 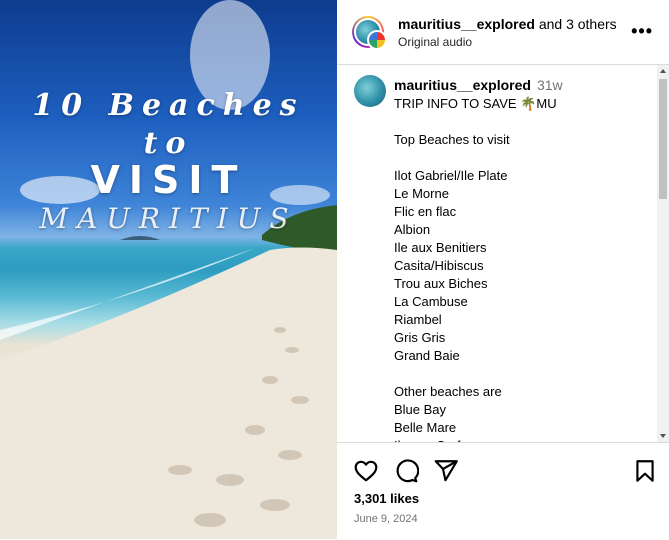 I want to click on audio-label: Original audio, so click(x=435, y=42).